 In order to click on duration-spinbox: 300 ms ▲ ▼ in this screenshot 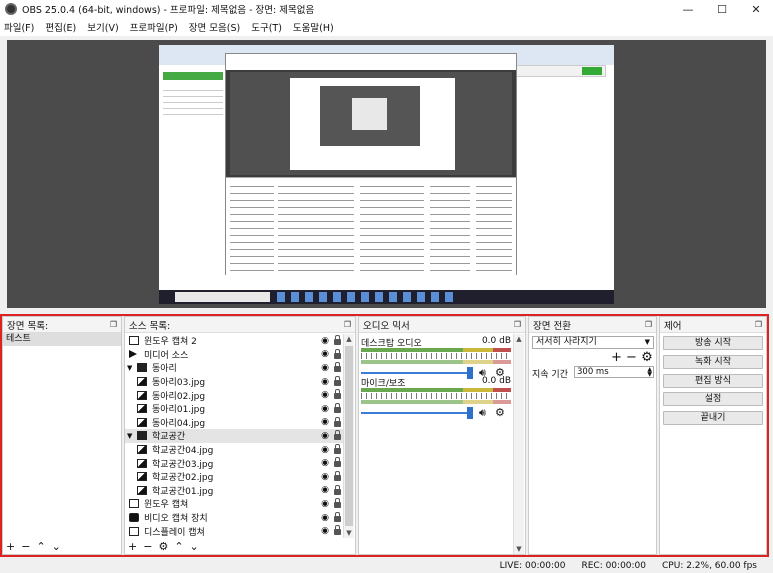, I will do `click(614, 372)`.